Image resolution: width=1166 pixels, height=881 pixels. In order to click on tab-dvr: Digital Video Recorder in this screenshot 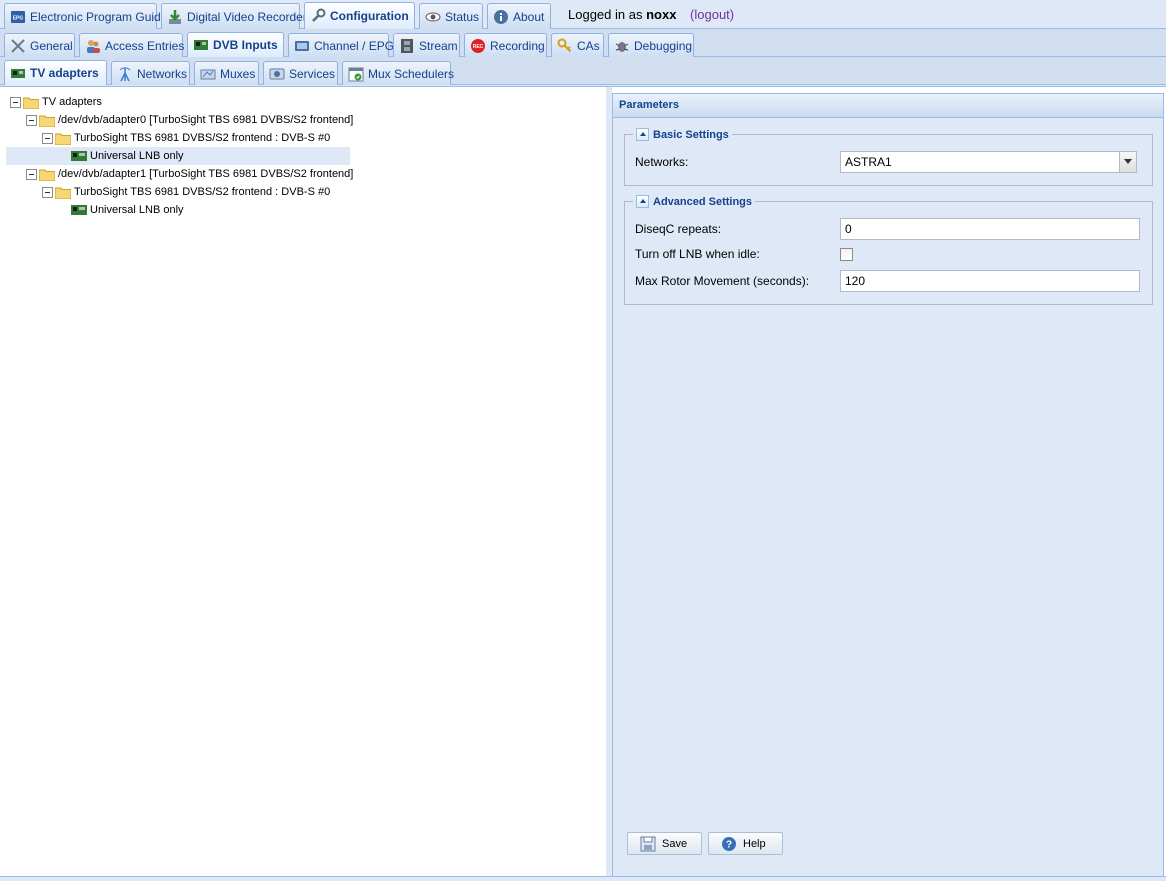, I will do `click(234, 16)`.